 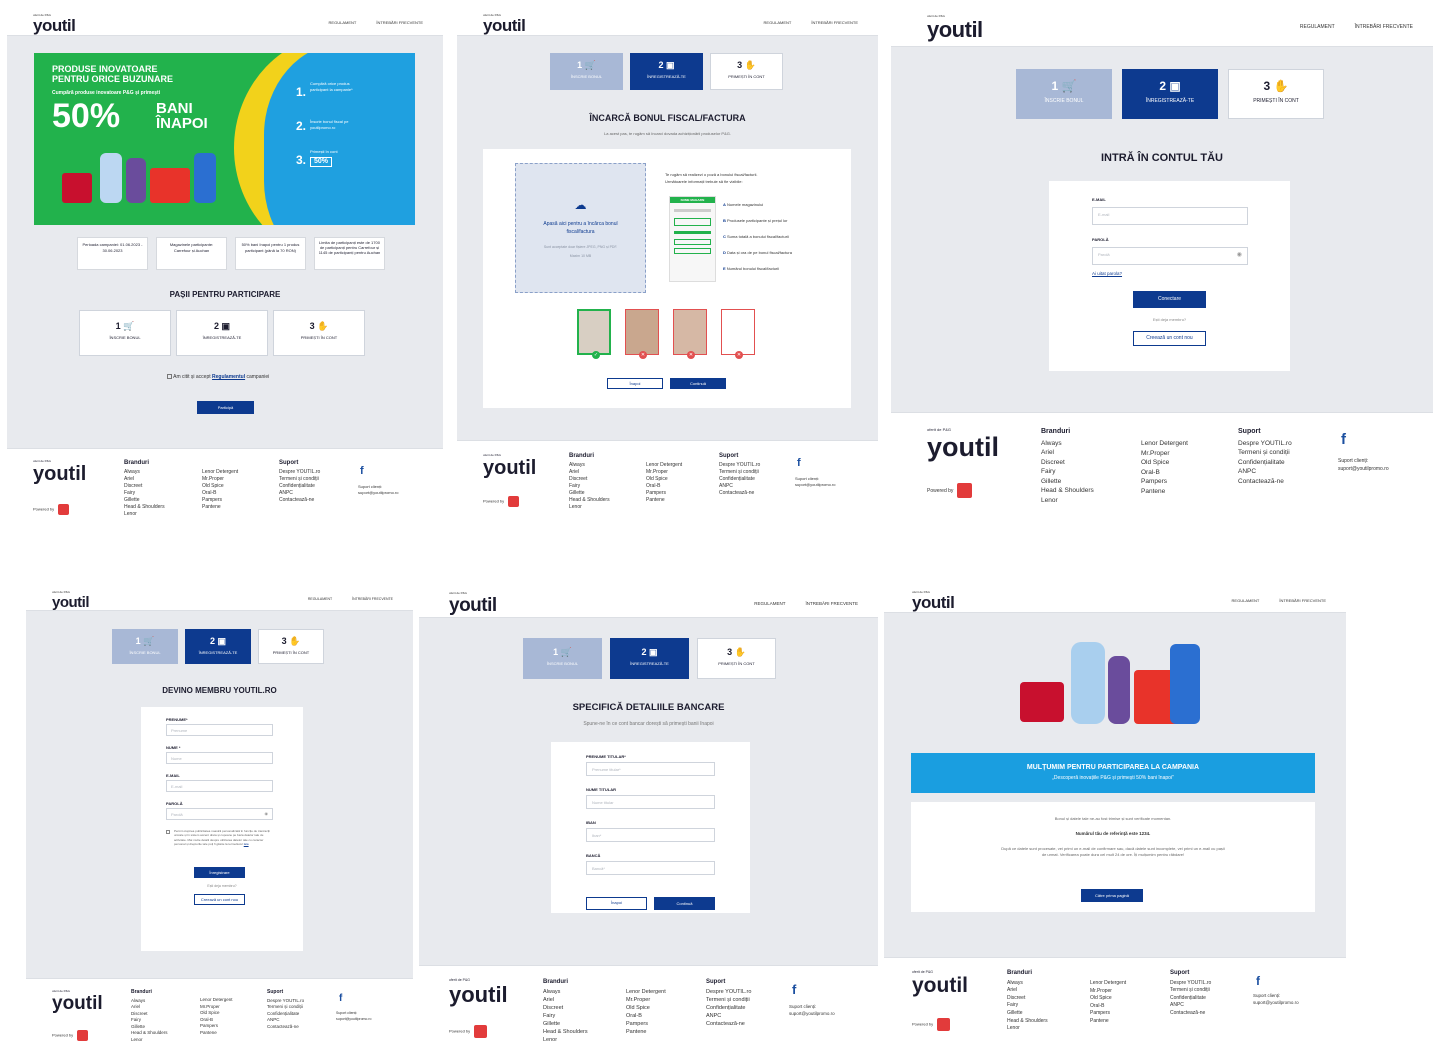 I want to click on register-button: Înregistrare, so click(x=219, y=872).